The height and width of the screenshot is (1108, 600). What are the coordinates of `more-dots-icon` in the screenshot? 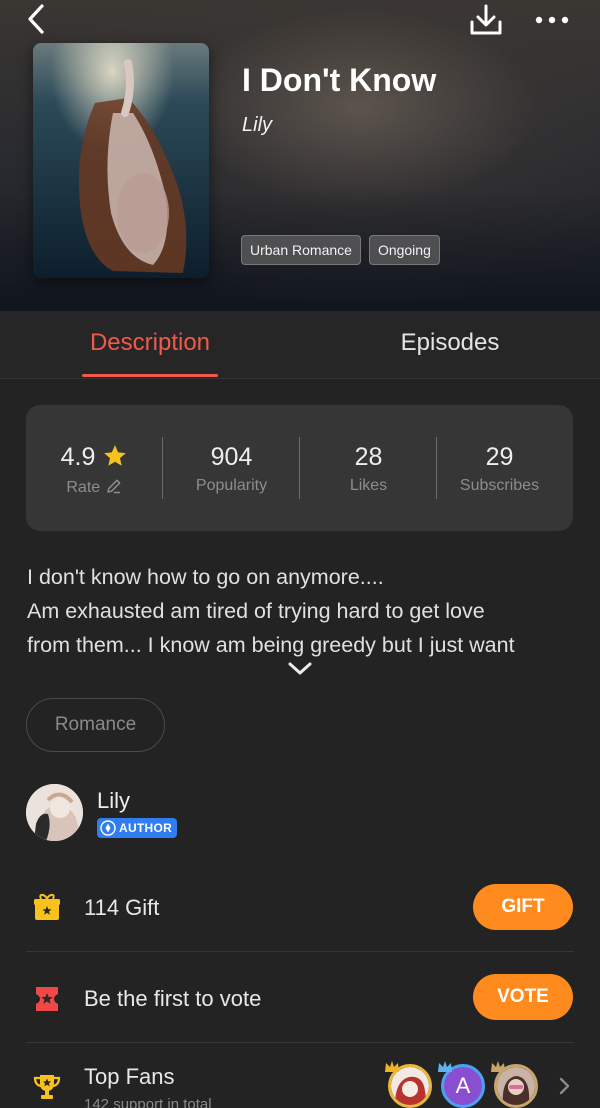 It's located at (552, 20).